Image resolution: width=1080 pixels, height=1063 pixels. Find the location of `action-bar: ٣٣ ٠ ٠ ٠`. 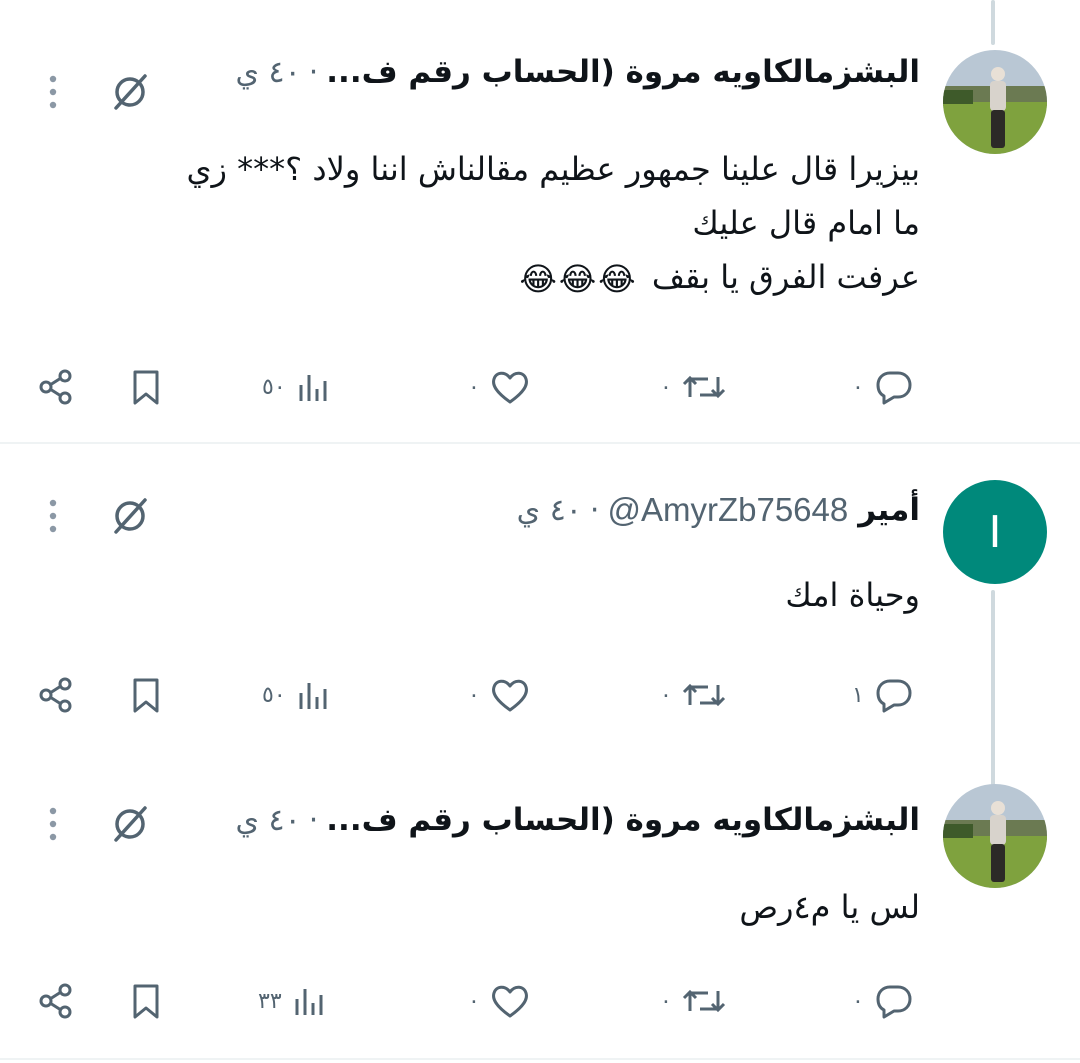

action-bar: ٣٣ ٠ ٠ ٠ is located at coordinates (540, 1001).